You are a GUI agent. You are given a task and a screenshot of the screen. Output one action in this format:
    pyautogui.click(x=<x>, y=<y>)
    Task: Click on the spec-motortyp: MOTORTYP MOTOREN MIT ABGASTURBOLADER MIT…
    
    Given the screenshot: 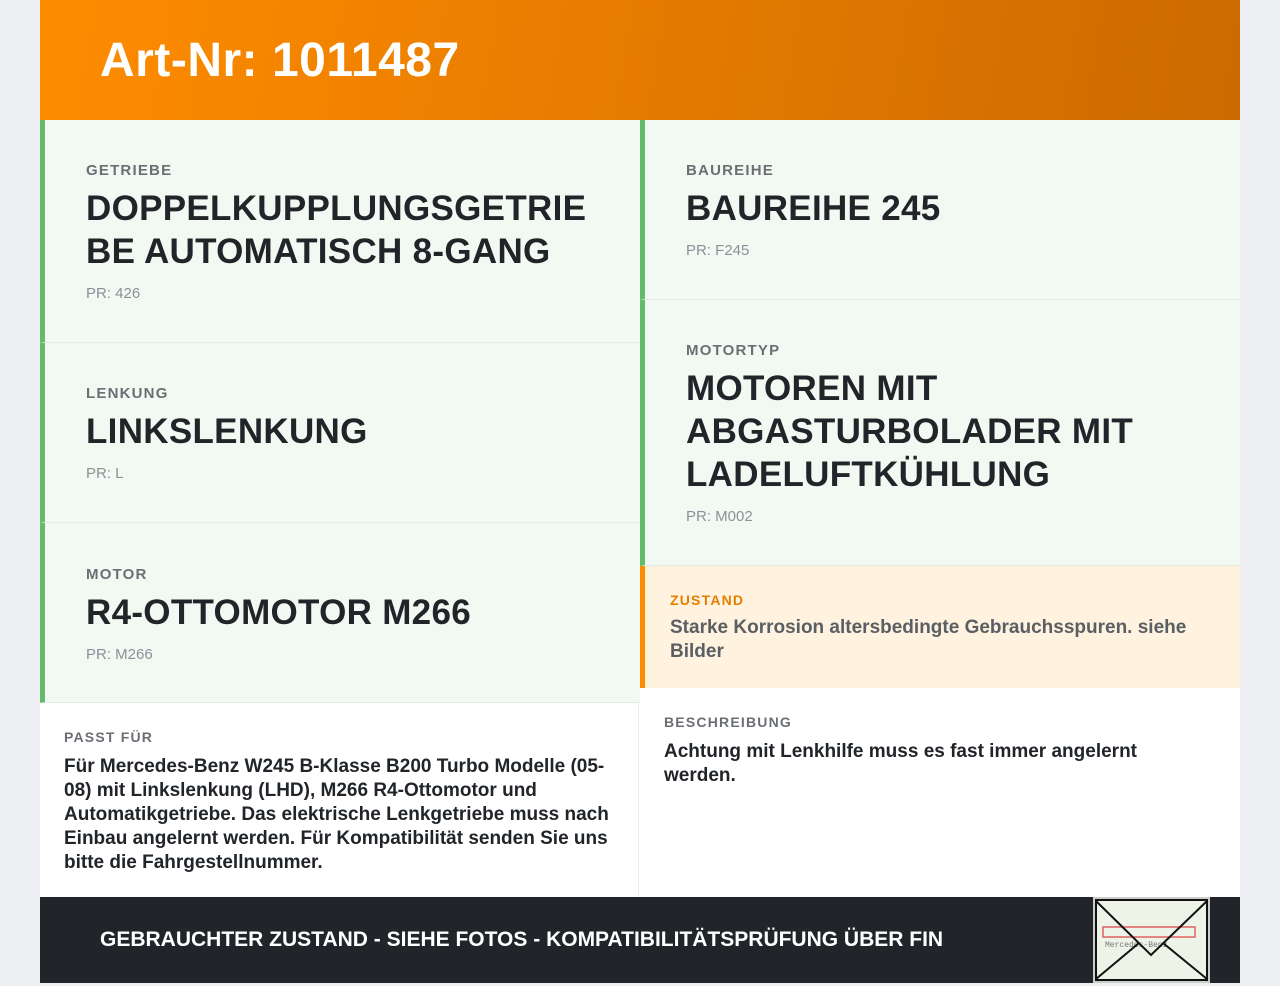 What is the action you would take?
    pyautogui.click(x=940, y=433)
    